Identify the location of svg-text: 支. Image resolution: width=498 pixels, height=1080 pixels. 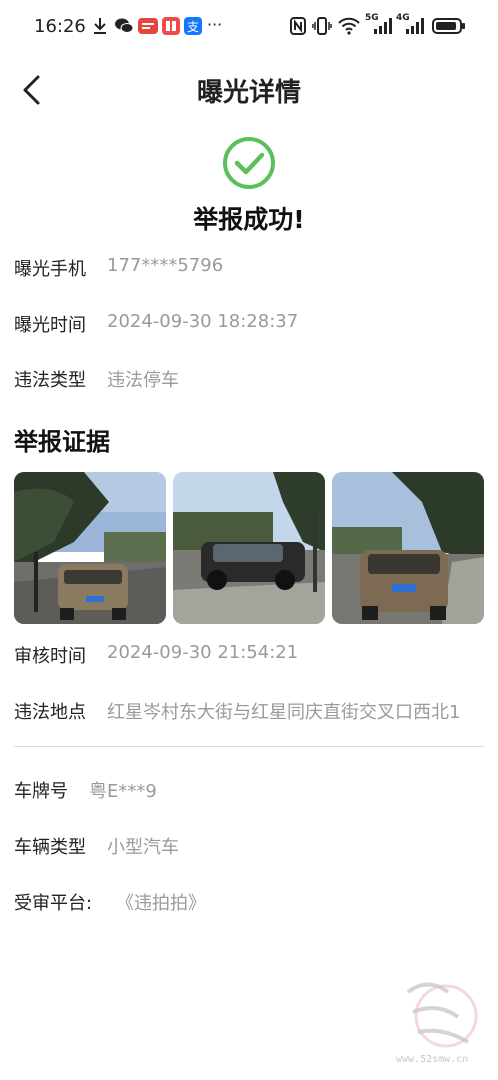
(193, 27).